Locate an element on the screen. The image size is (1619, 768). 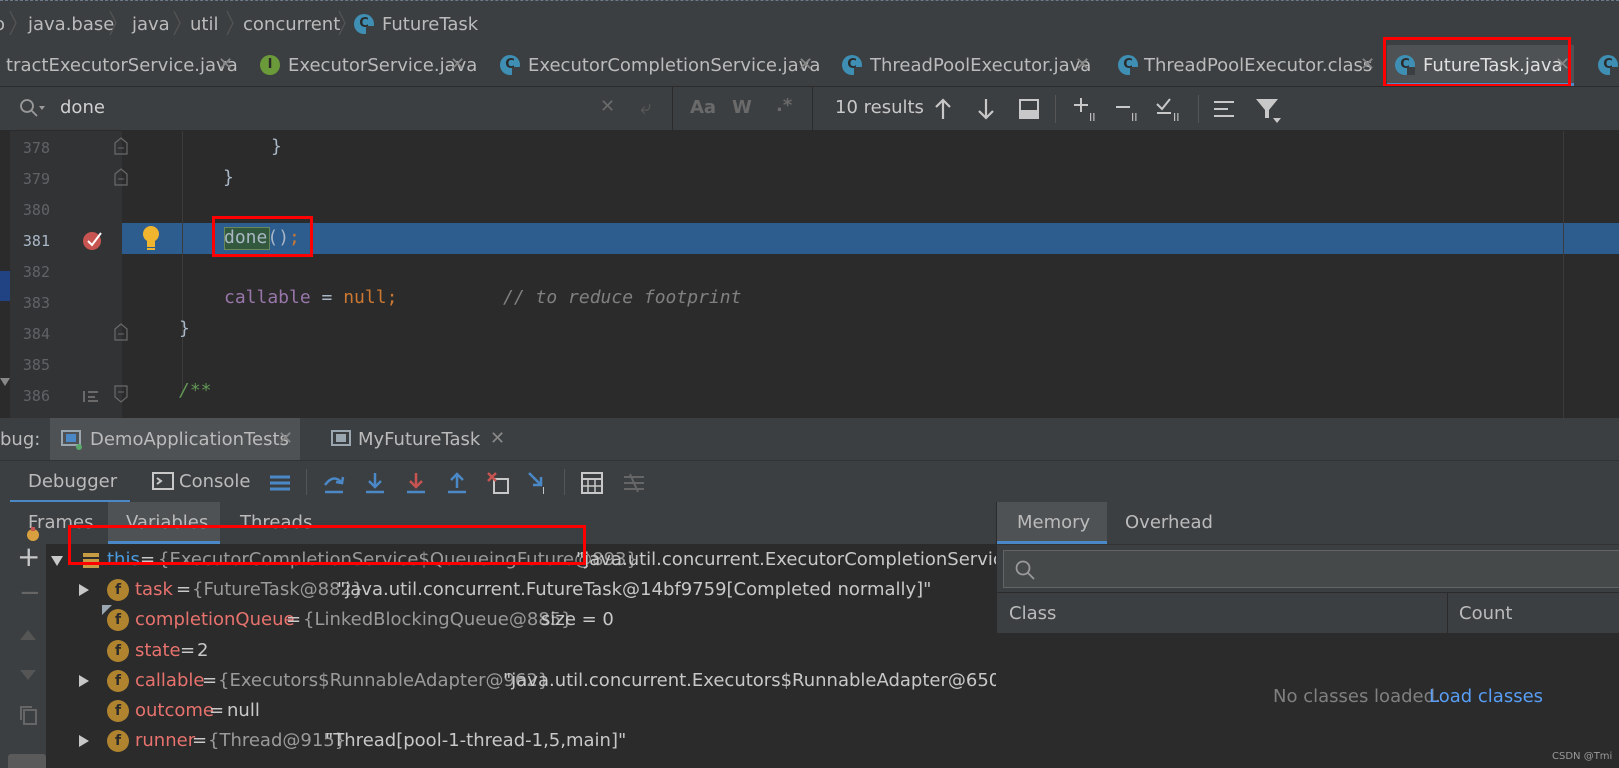
breadcrumb-item: util is located at coordinates (204, 24).